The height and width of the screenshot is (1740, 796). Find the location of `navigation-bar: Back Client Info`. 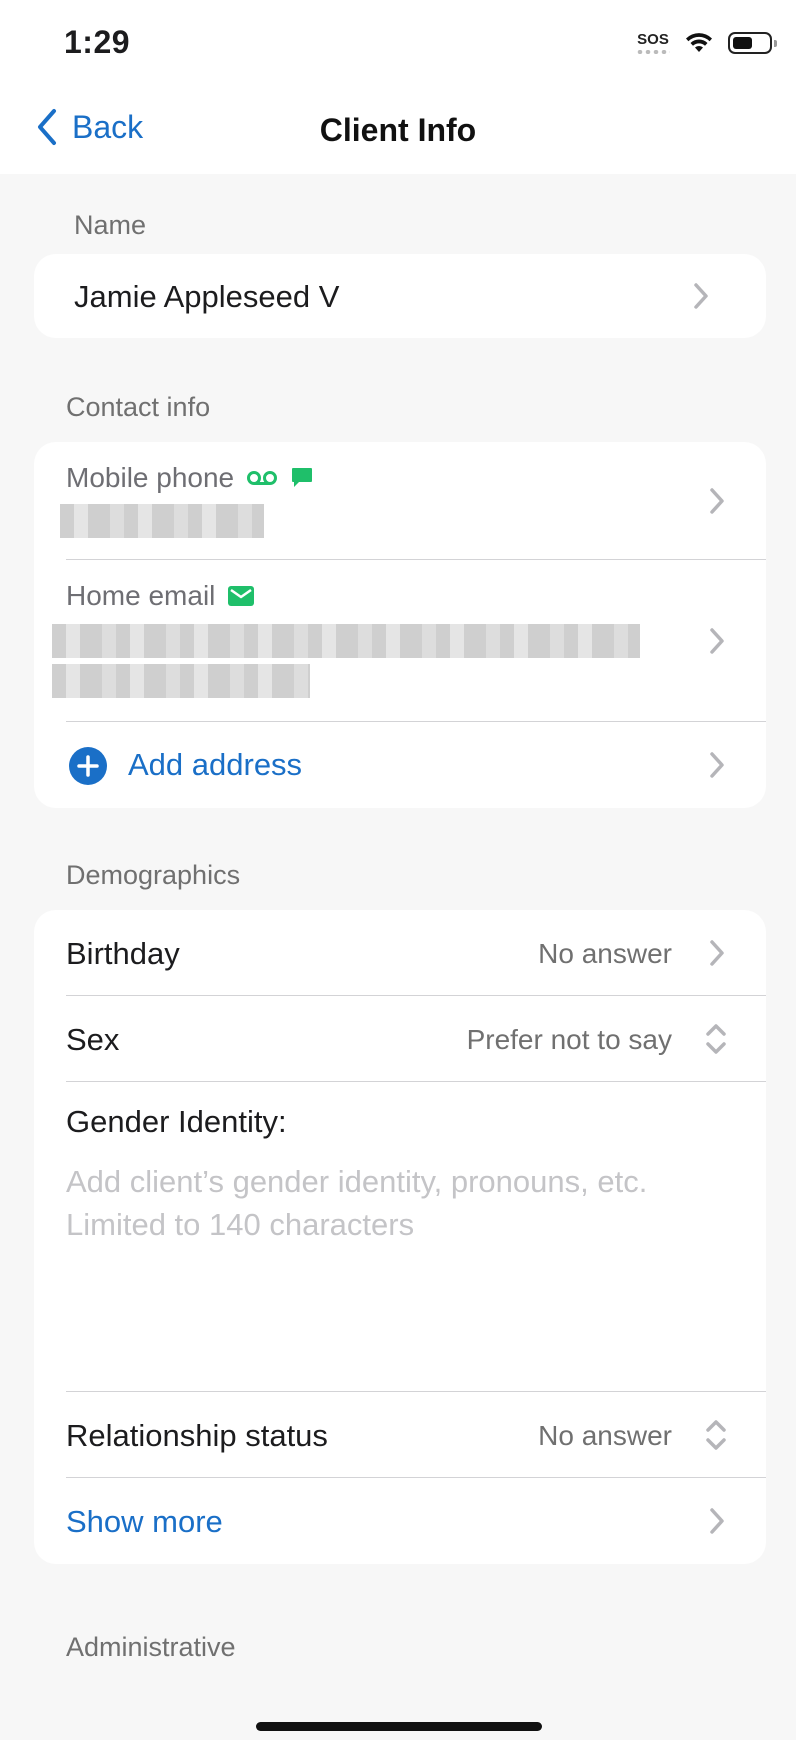

navigation-bar: Back Client Info is located at coordinates (398, 130).